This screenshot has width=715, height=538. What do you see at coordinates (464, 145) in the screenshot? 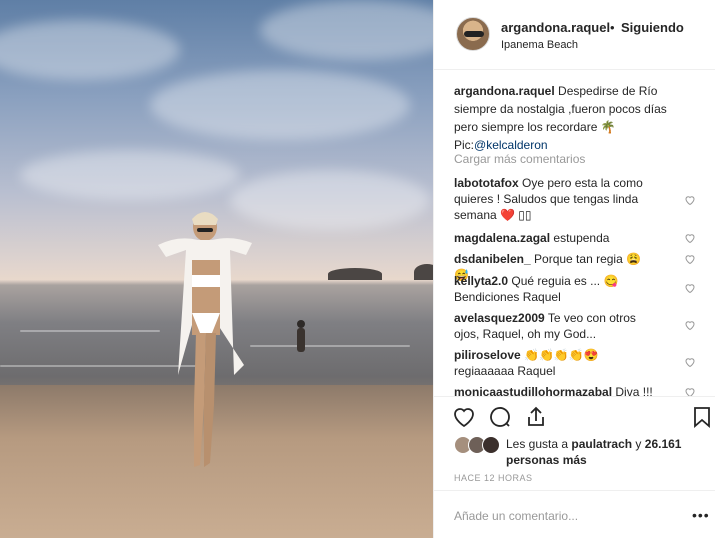
I see `pic-label: Pic:` at bounding box center [464, 145].